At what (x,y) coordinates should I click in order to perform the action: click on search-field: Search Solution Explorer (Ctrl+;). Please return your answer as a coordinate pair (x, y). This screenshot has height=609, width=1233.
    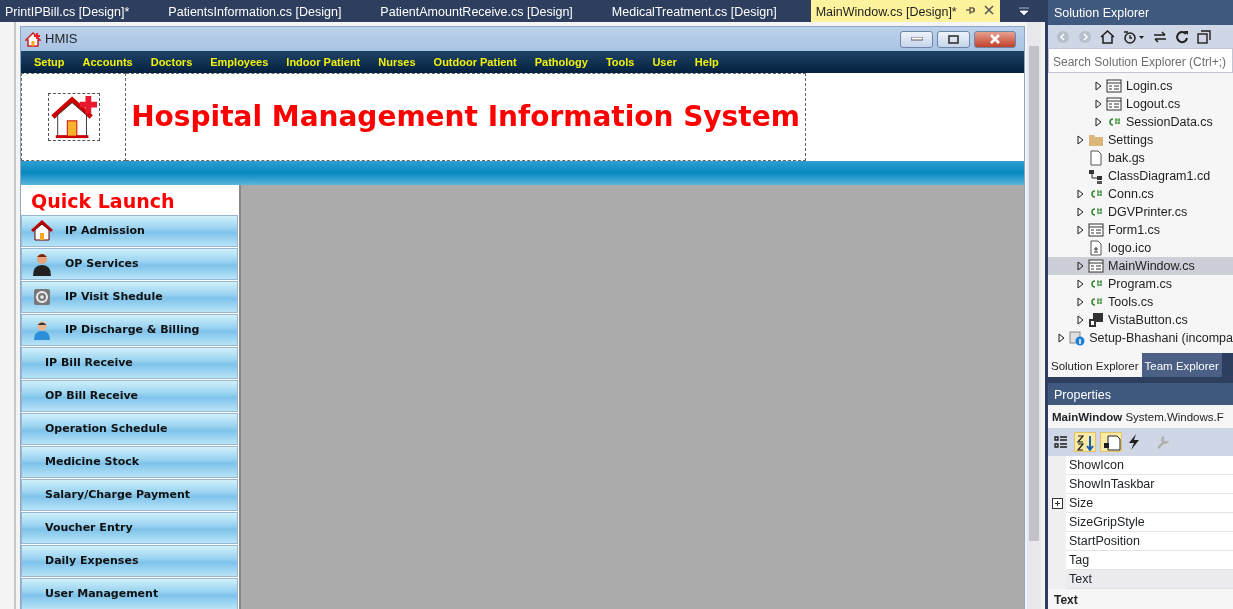
    Looking at the image, I should click on (1140, 60).